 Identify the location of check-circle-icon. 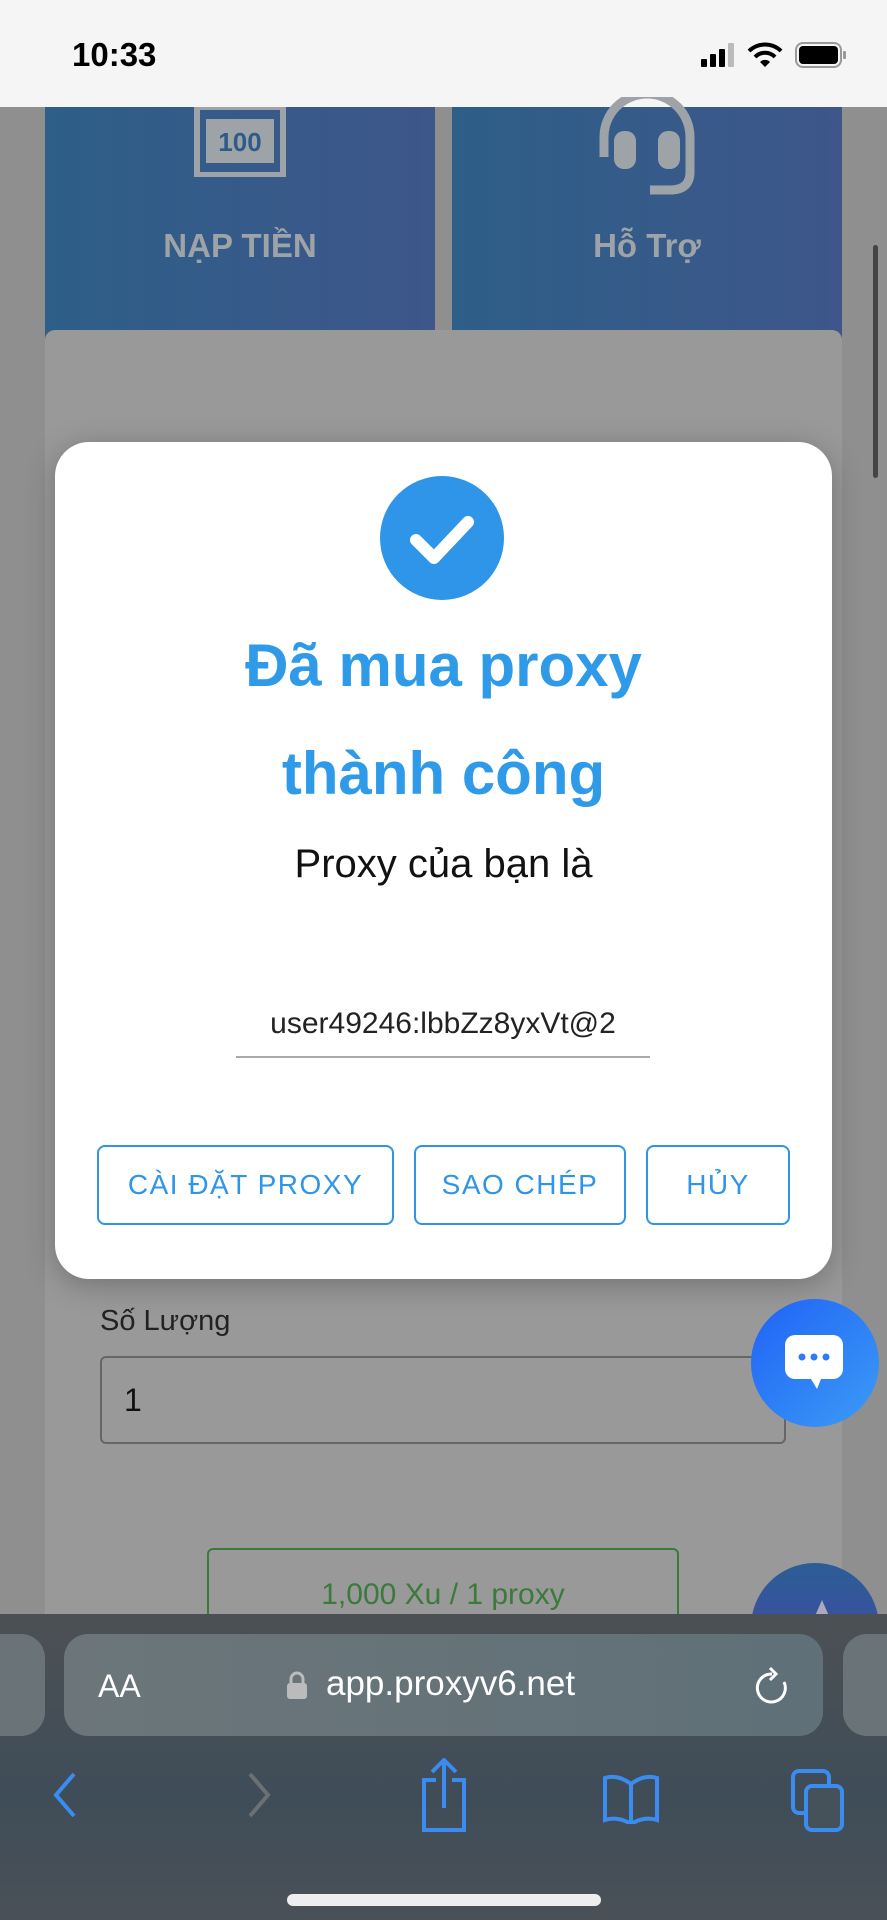
(442, 538).